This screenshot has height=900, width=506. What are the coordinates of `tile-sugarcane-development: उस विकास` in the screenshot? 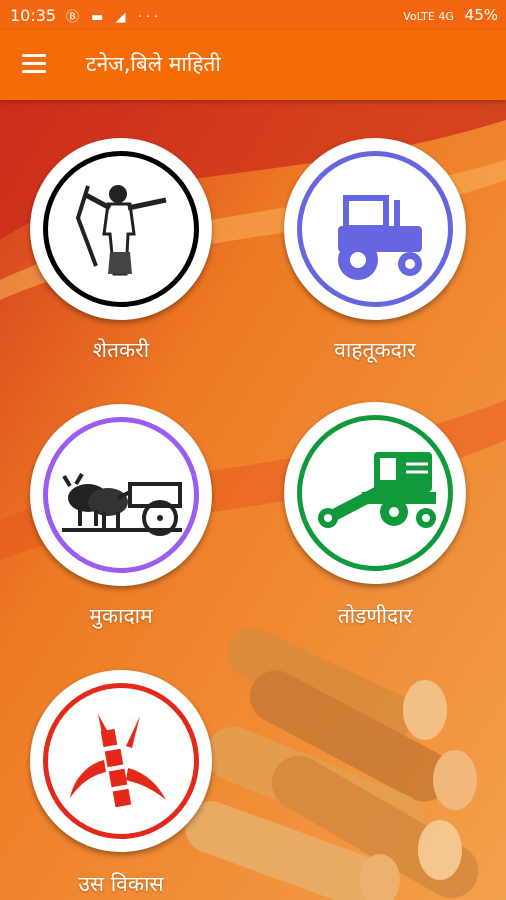 It's located at (121, 785).